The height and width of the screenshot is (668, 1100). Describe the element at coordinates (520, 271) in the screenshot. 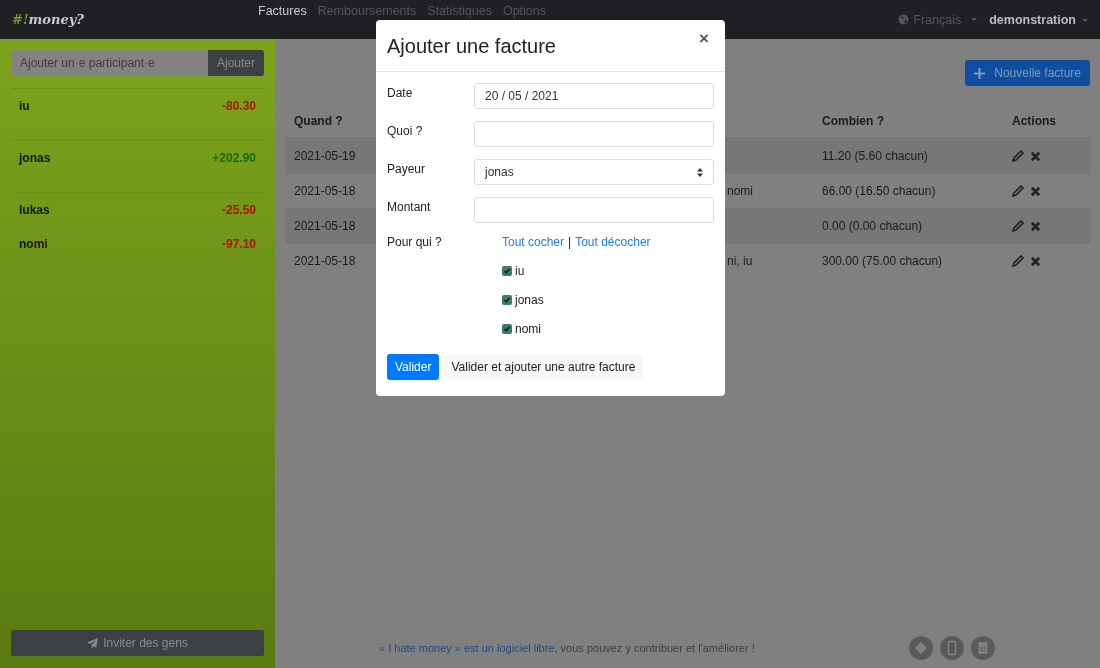

I see `checkbox-label: iu` at that location.